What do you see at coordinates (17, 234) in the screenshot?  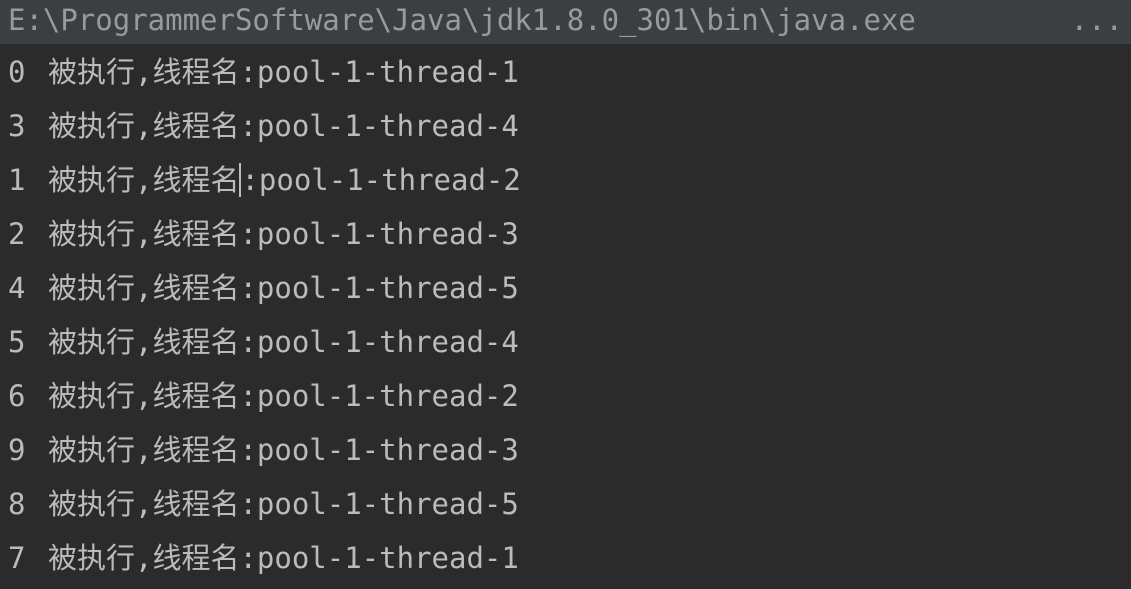 I see `line-index: 2` at bounding box center [17, 234].